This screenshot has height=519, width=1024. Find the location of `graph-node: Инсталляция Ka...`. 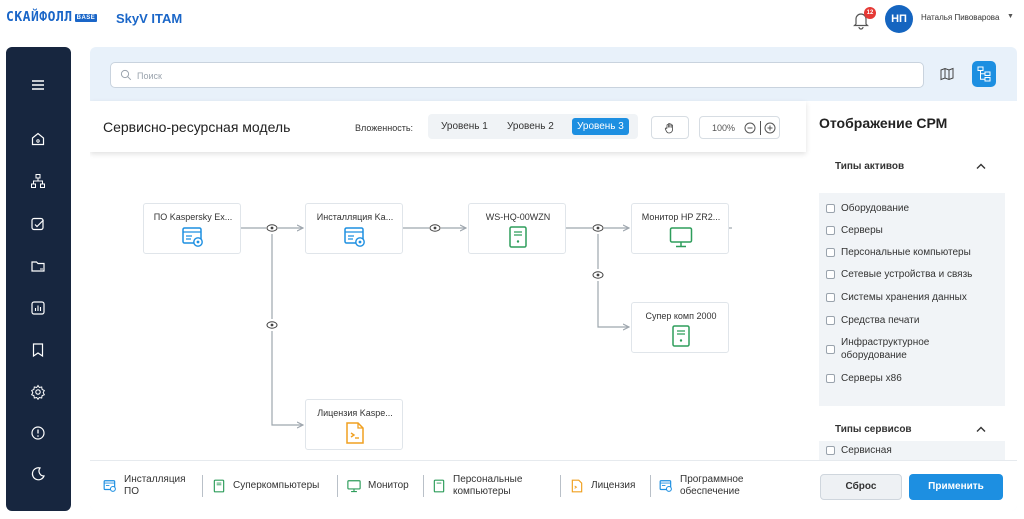

graph-node: Инсталляция Ka... is located at coordinates (354, 228).